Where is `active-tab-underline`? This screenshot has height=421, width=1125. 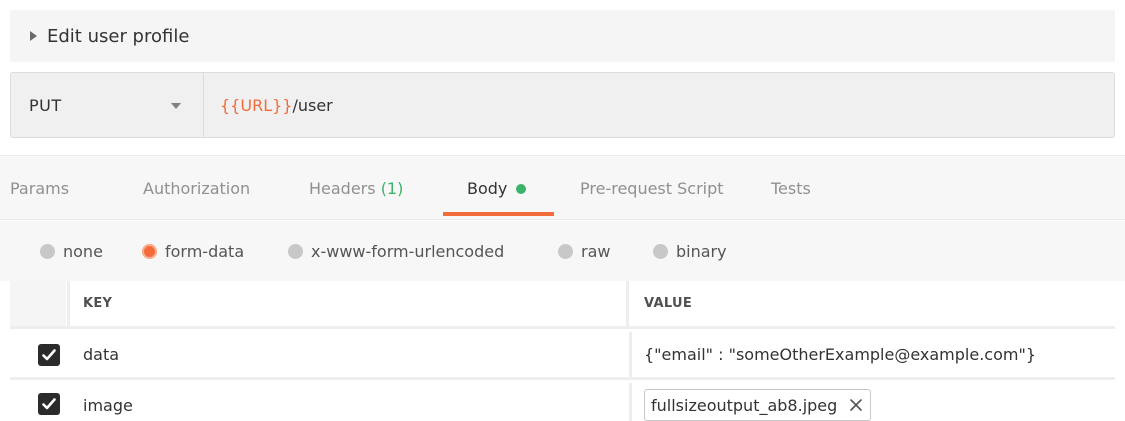
active-tab-underline is located at coordinates (498, 214).